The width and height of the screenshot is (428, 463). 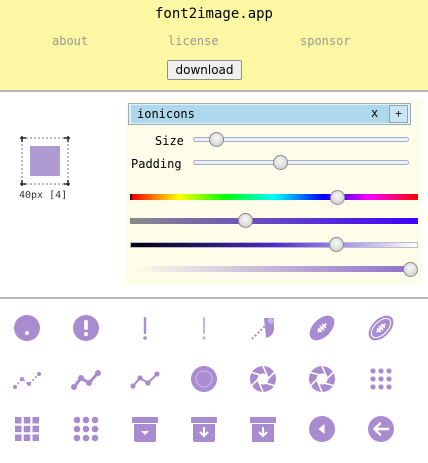 I want to click on analytics-icon, so click(x=86, y=379).